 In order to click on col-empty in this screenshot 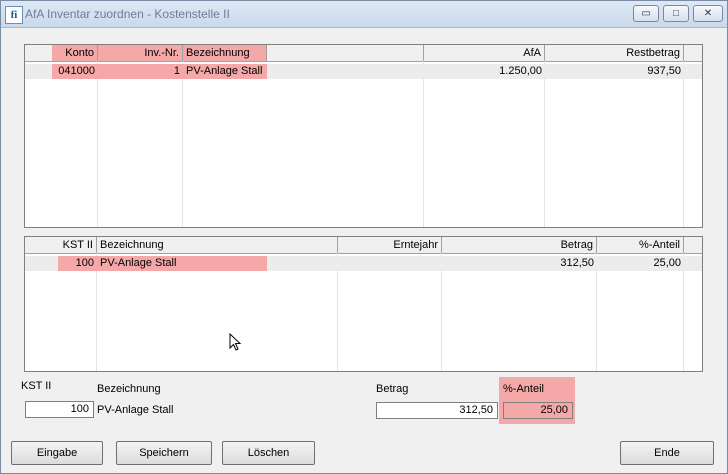, I will do `click(345, 53)`.